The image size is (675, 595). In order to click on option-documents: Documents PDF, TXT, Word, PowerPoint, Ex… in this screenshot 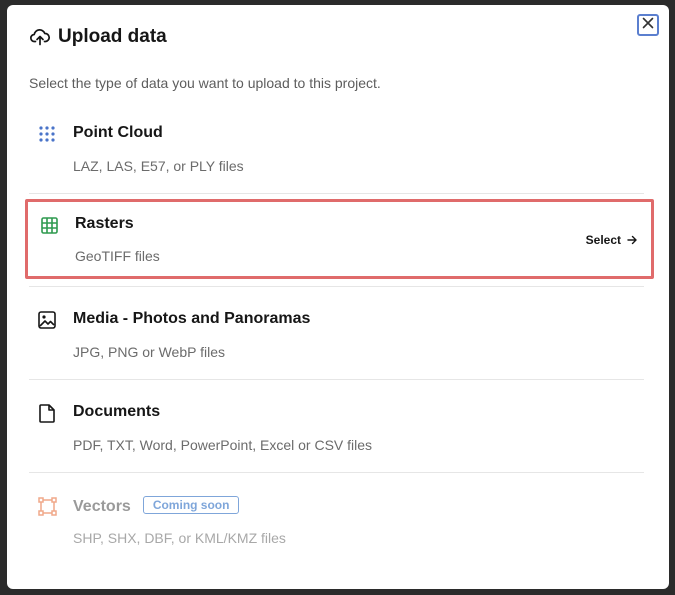, I will do `click(336, 433)`.